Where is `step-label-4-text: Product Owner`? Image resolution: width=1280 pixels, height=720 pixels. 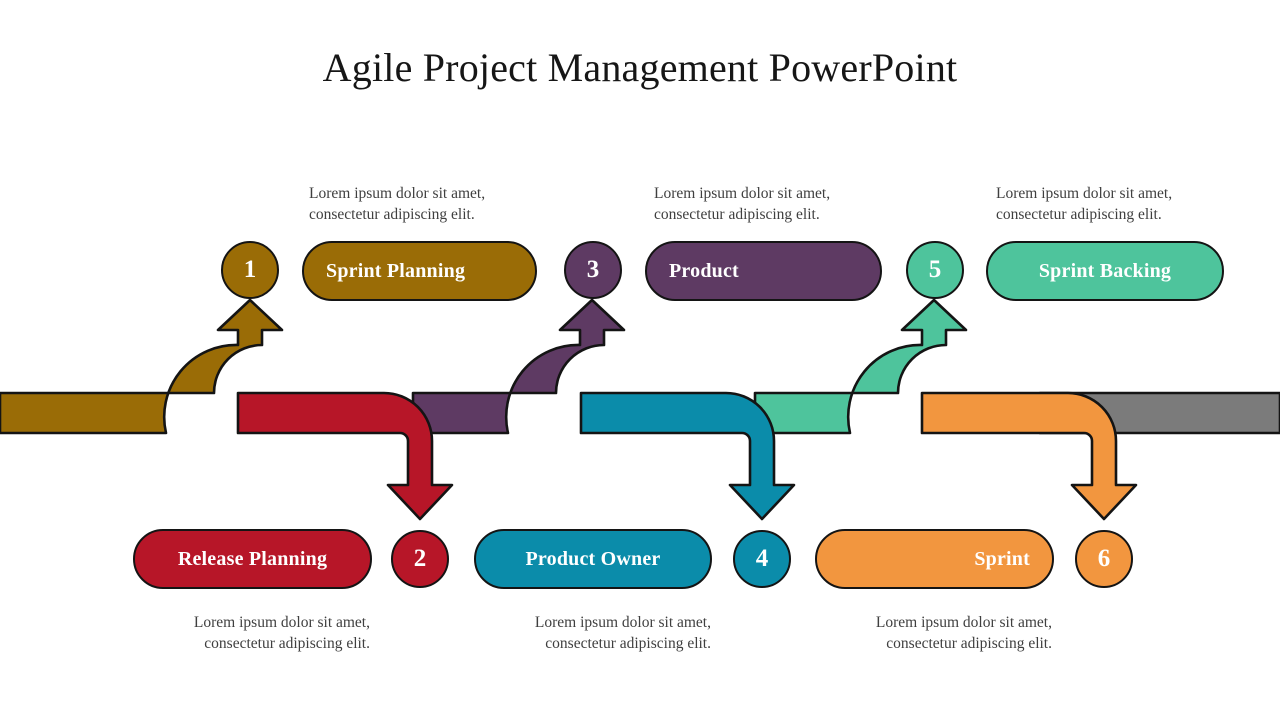 step-label-4-text: Product Owner is located at coordinates (593, 558).